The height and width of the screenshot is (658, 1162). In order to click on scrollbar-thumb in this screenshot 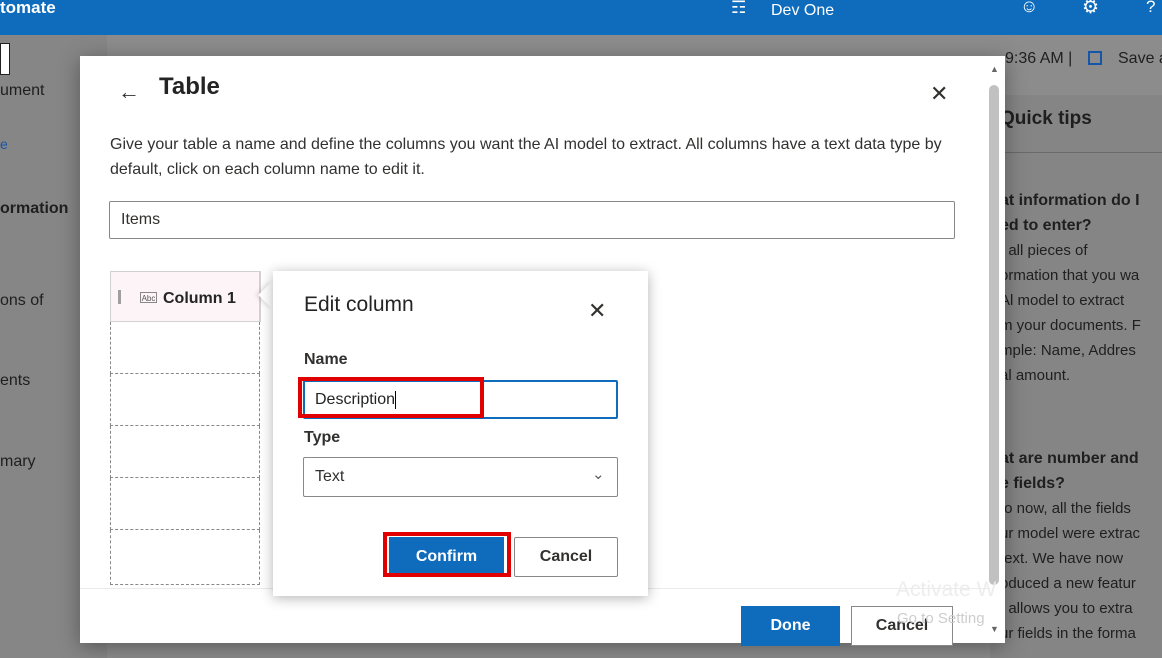, I will do `click(994, 335)`.